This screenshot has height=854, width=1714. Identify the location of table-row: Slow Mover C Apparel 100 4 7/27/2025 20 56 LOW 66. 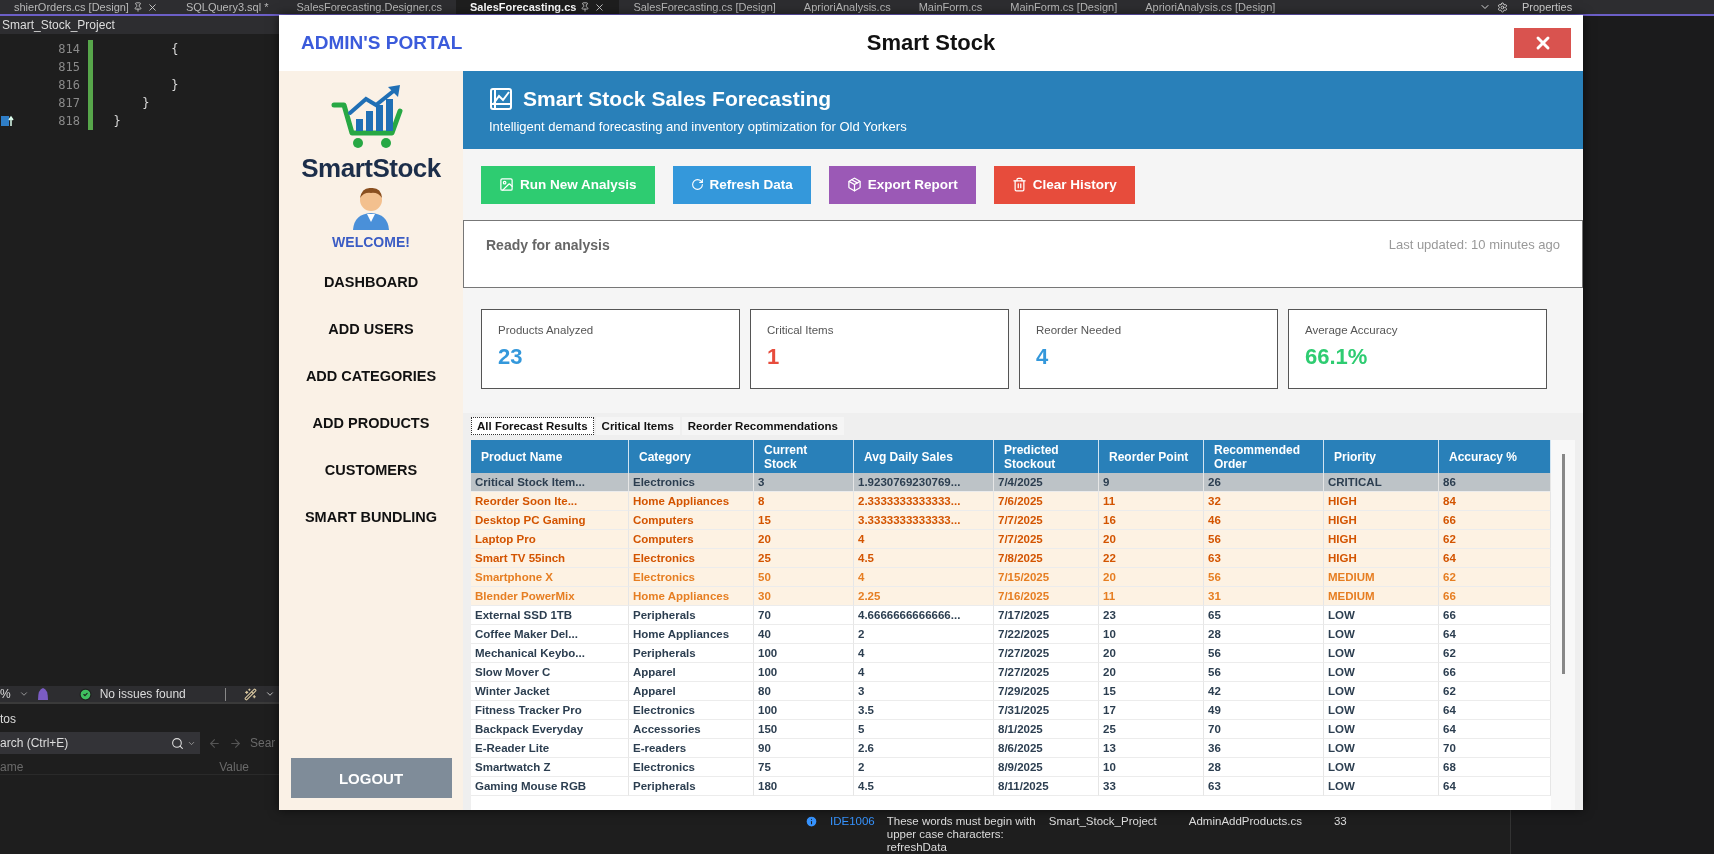
(1011, 672).